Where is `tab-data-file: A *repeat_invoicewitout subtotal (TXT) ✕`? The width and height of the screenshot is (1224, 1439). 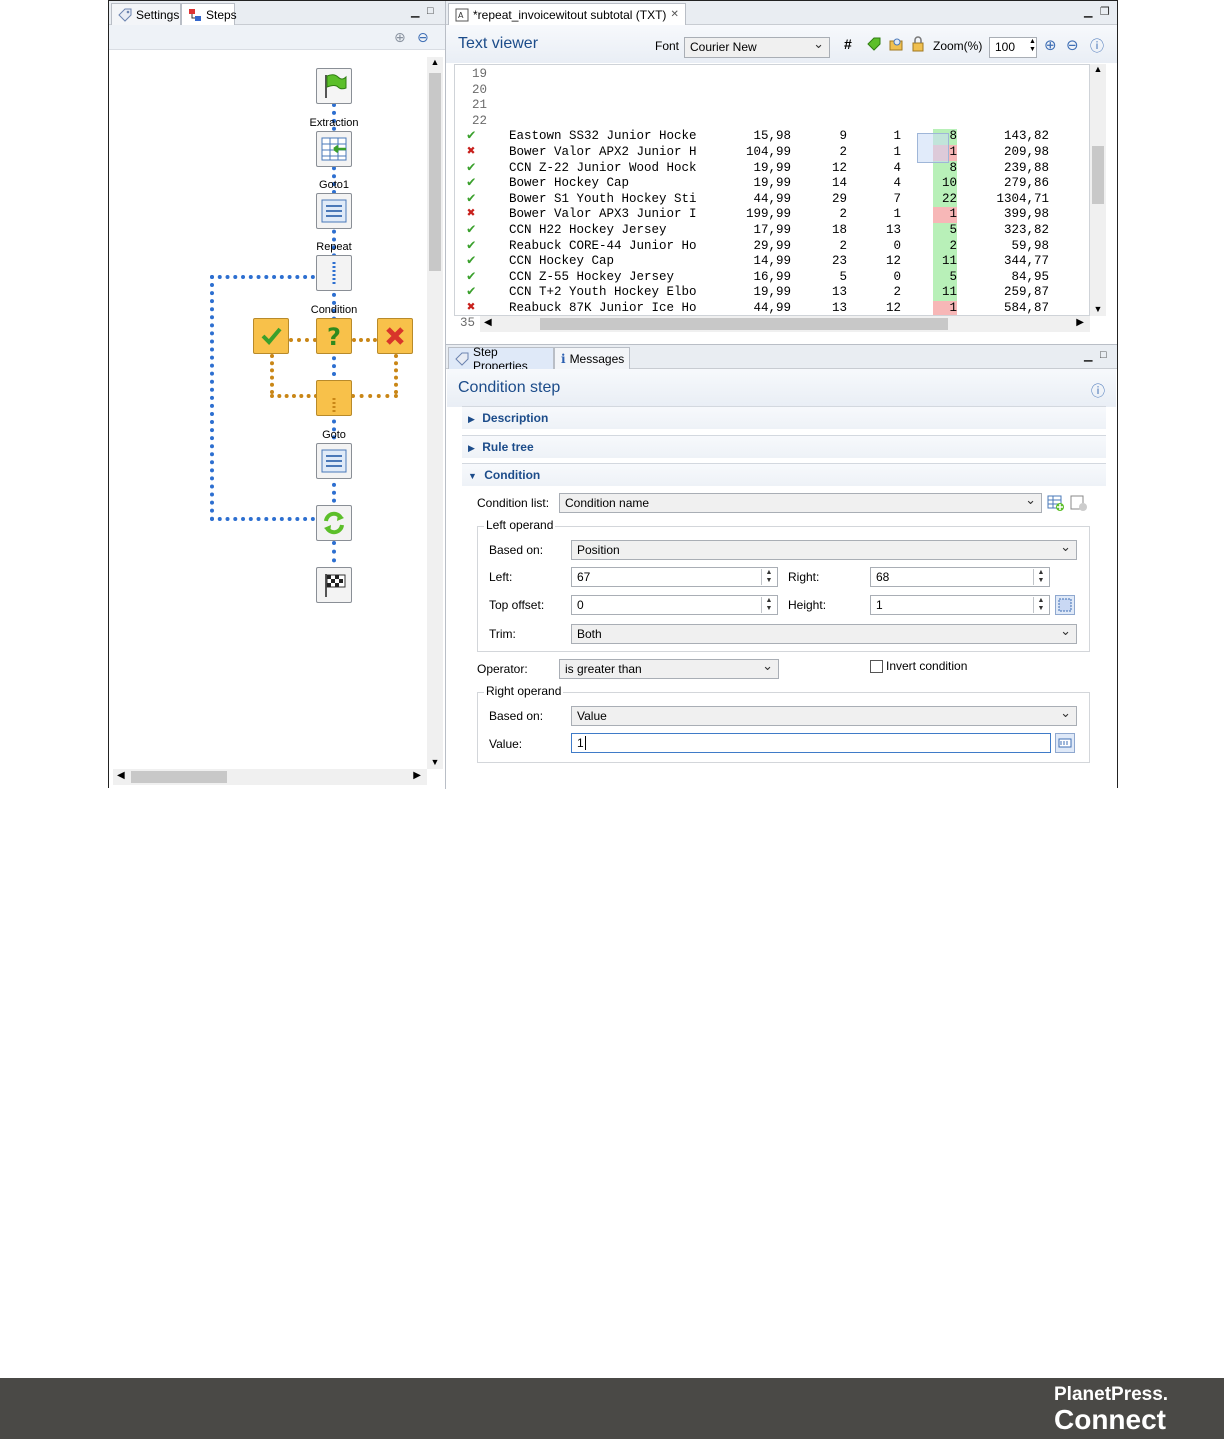
tab-data-file: A *repeat_invoicewitout subtotal (TXT) ✕ is located at coordinates (567, 14).